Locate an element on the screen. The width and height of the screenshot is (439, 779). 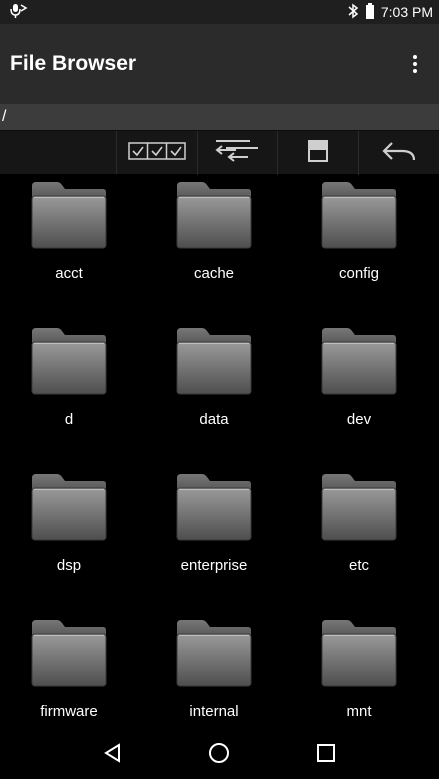
up-directory-icon is located at coordinates (237, 153).